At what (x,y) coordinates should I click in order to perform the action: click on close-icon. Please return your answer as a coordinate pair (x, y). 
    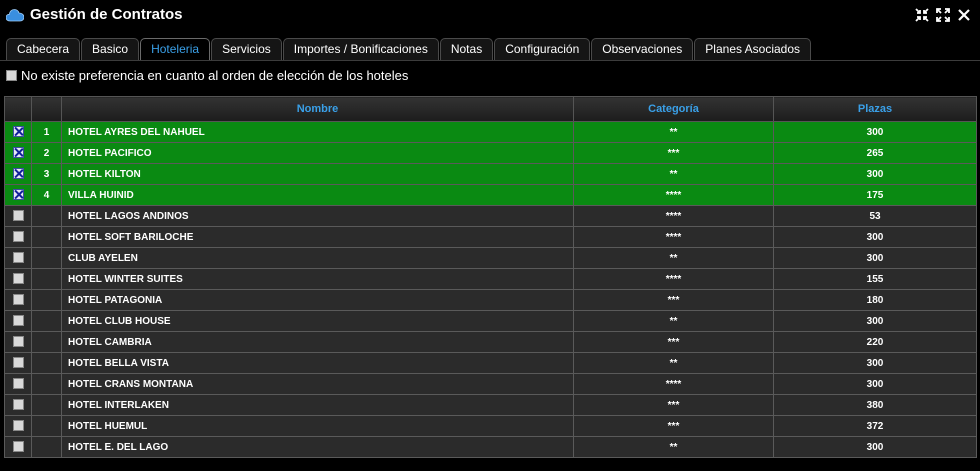
    Looking at the image, I should click on (964, 15).